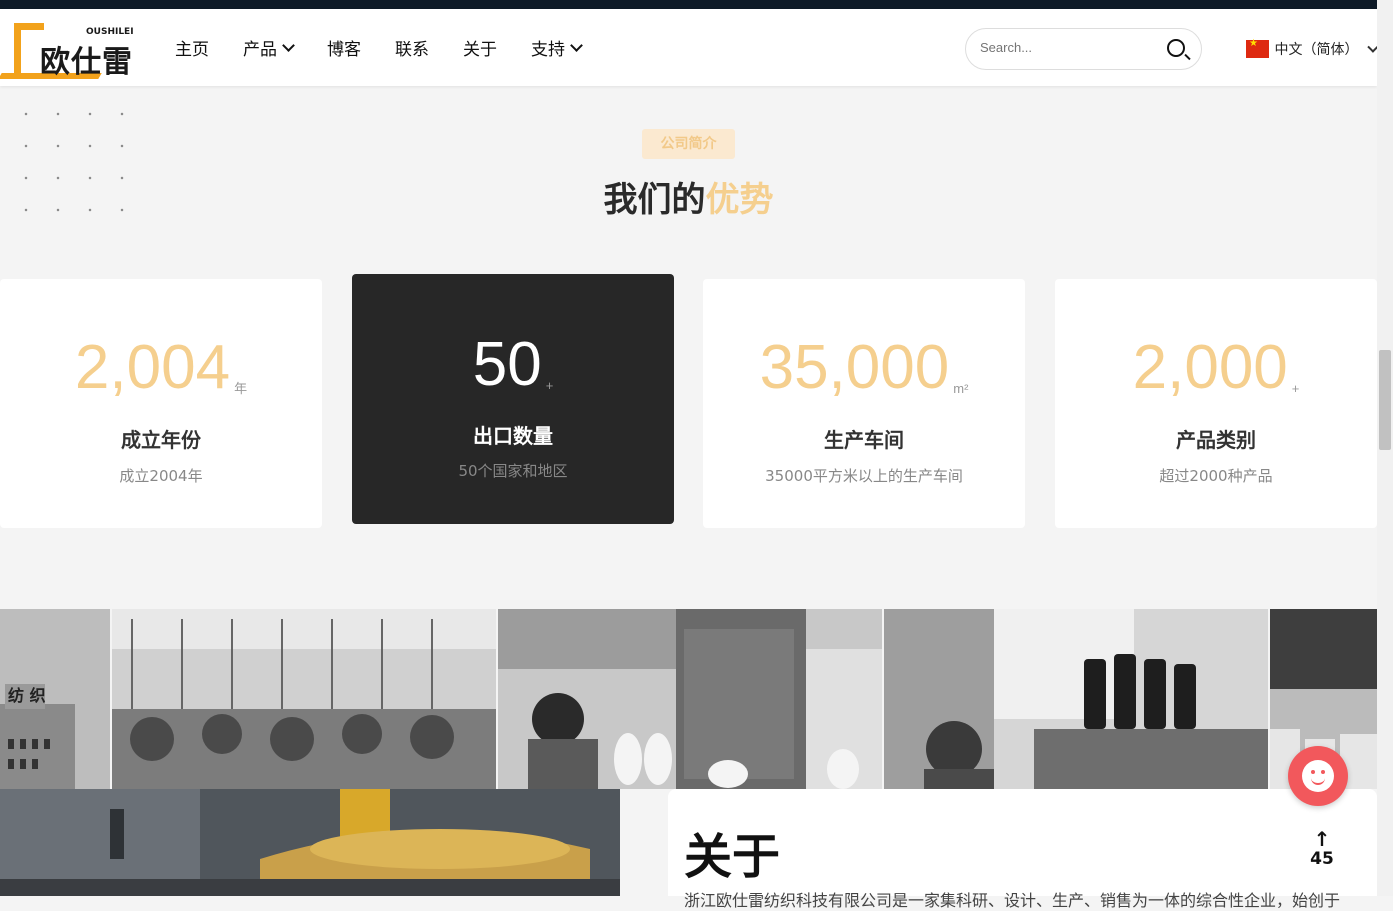 The image size is (1393, 911). I want to click on stat-value: 35,000, so click(854, 367).